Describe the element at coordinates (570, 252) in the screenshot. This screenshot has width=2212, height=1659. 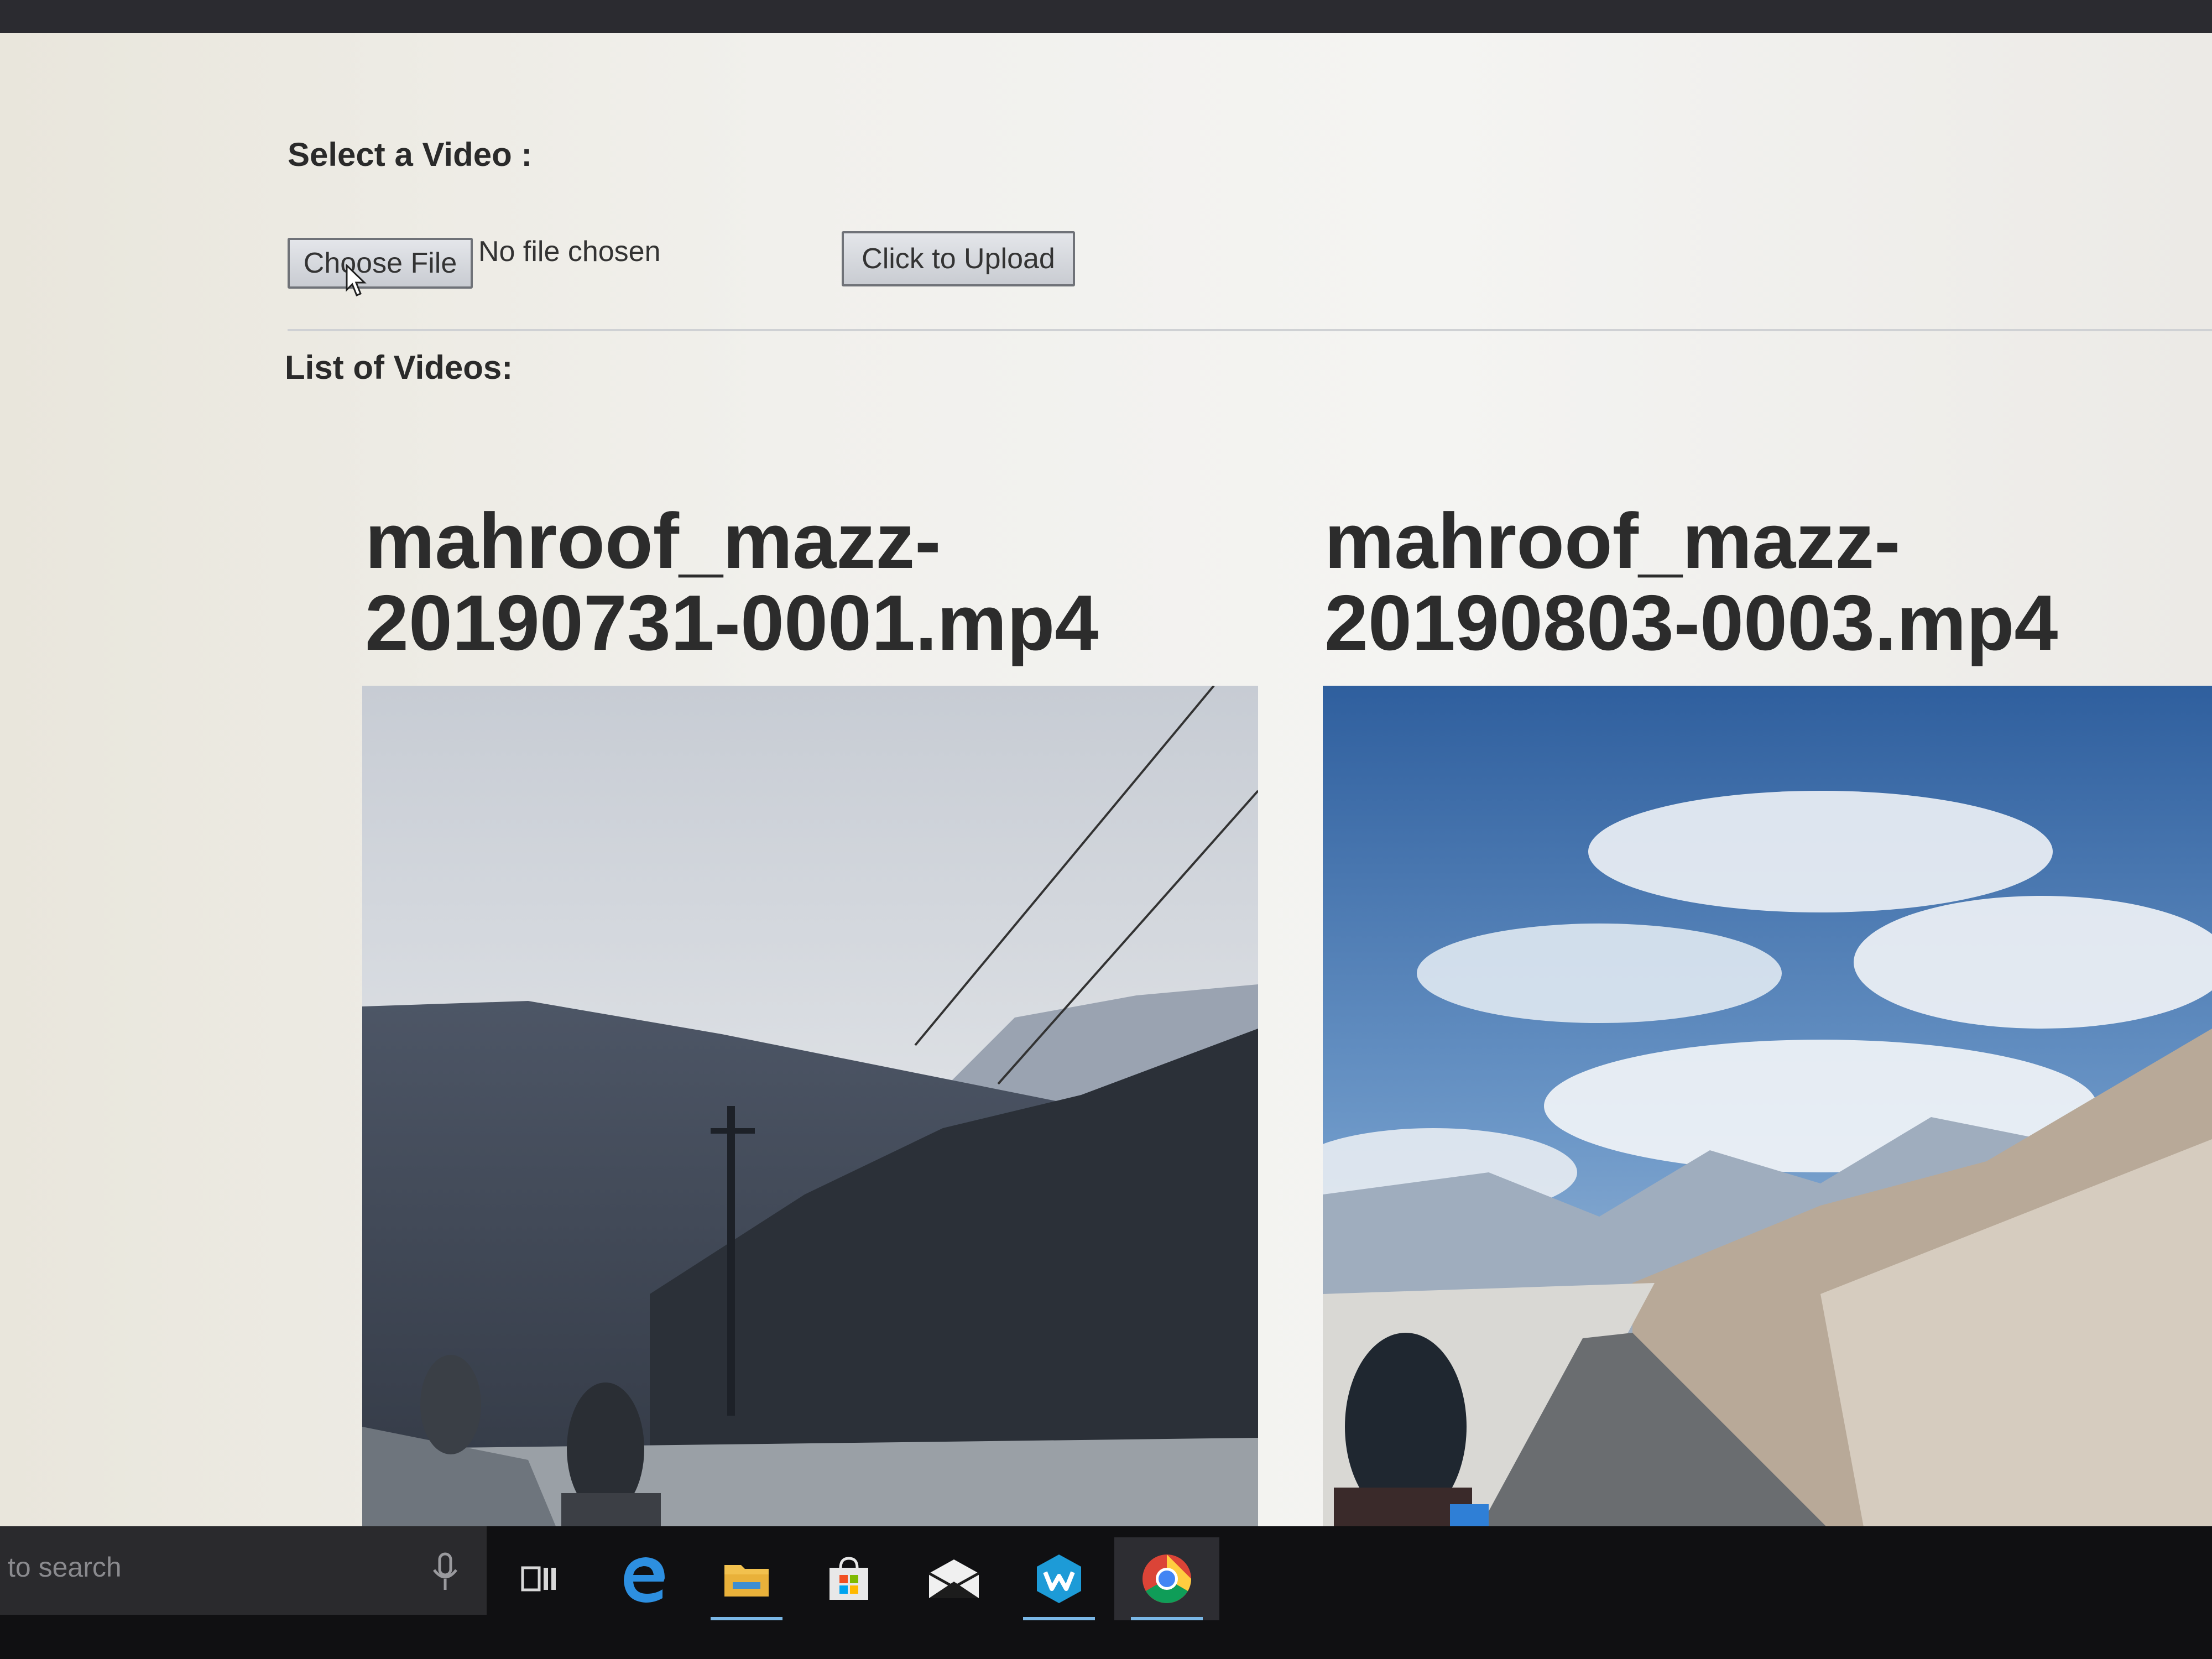
I see `no-file-status: No file chosen` at that location.